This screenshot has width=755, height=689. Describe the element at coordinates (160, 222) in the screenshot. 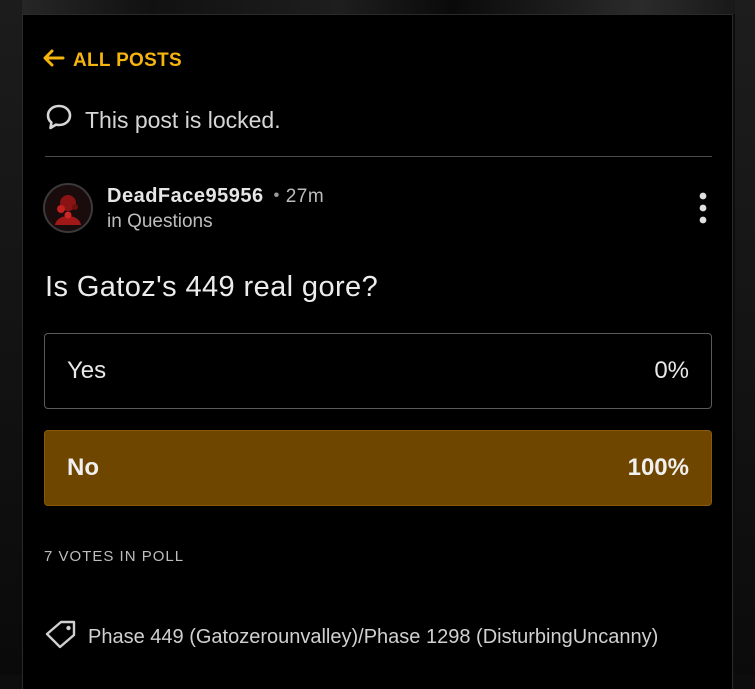

I see `post-category: in Questions` at that location.